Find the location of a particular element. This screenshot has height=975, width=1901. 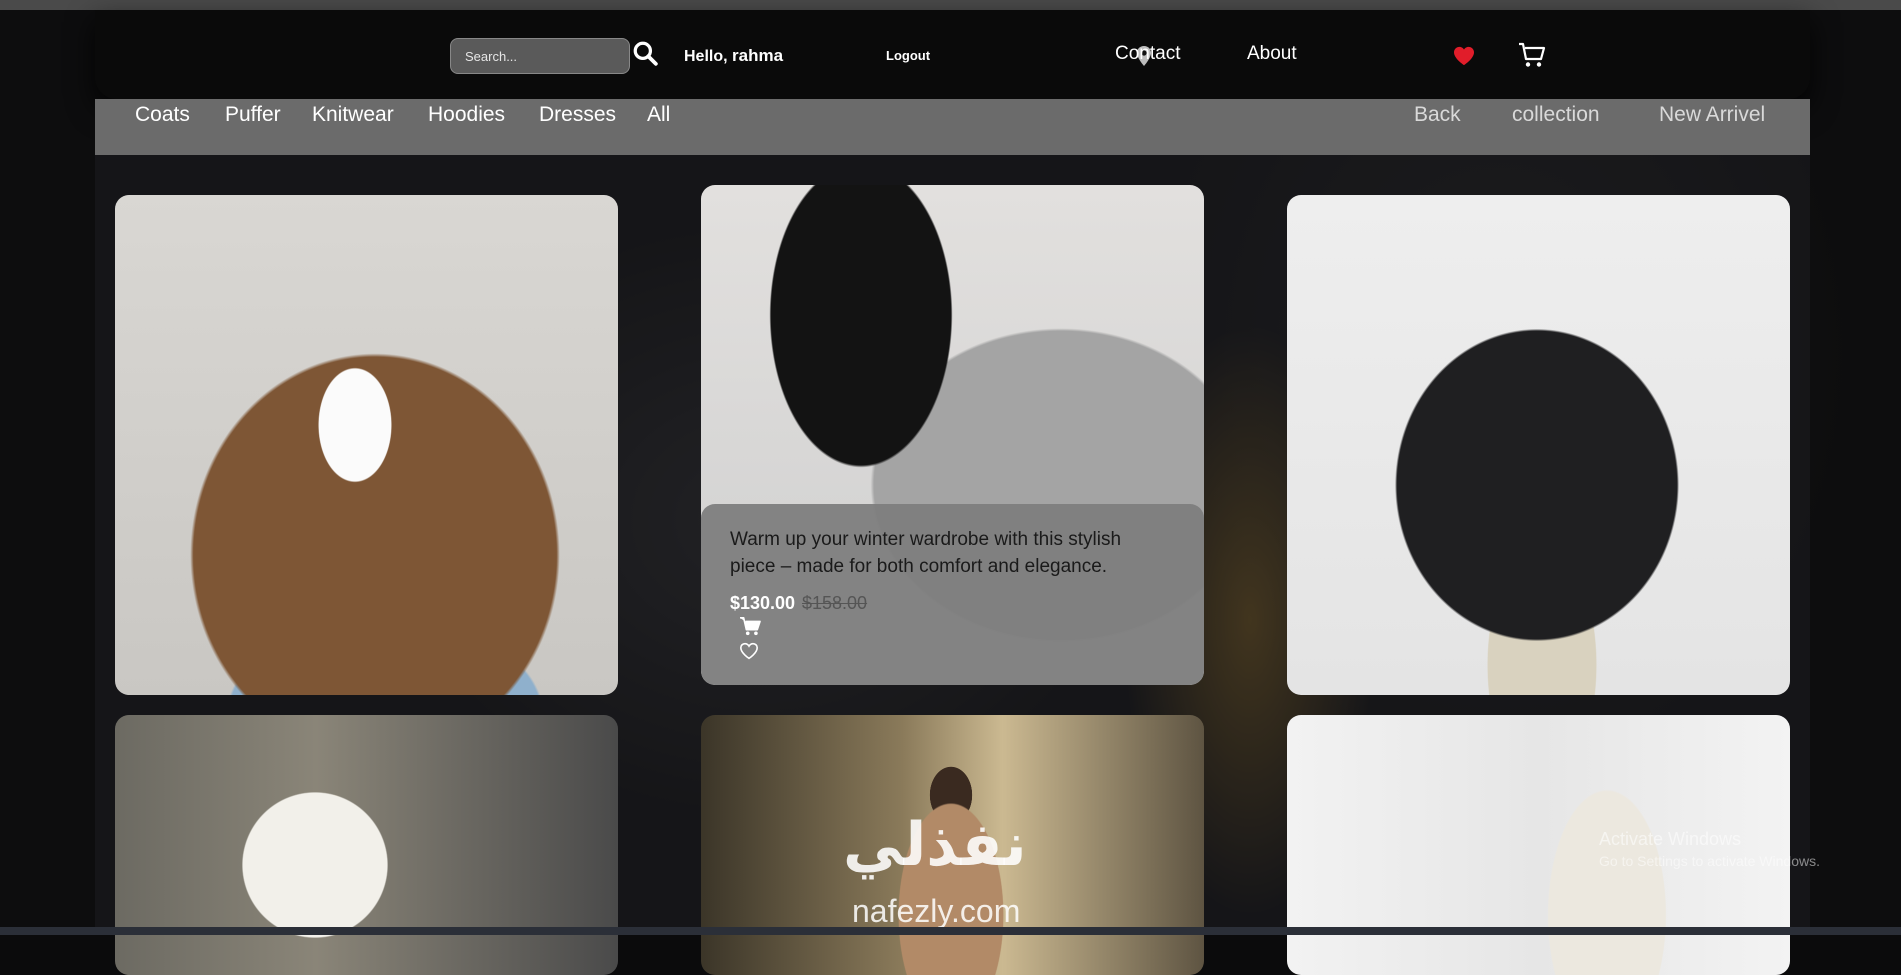

product-image-brown-puffer is located at coordinates (366, 445).